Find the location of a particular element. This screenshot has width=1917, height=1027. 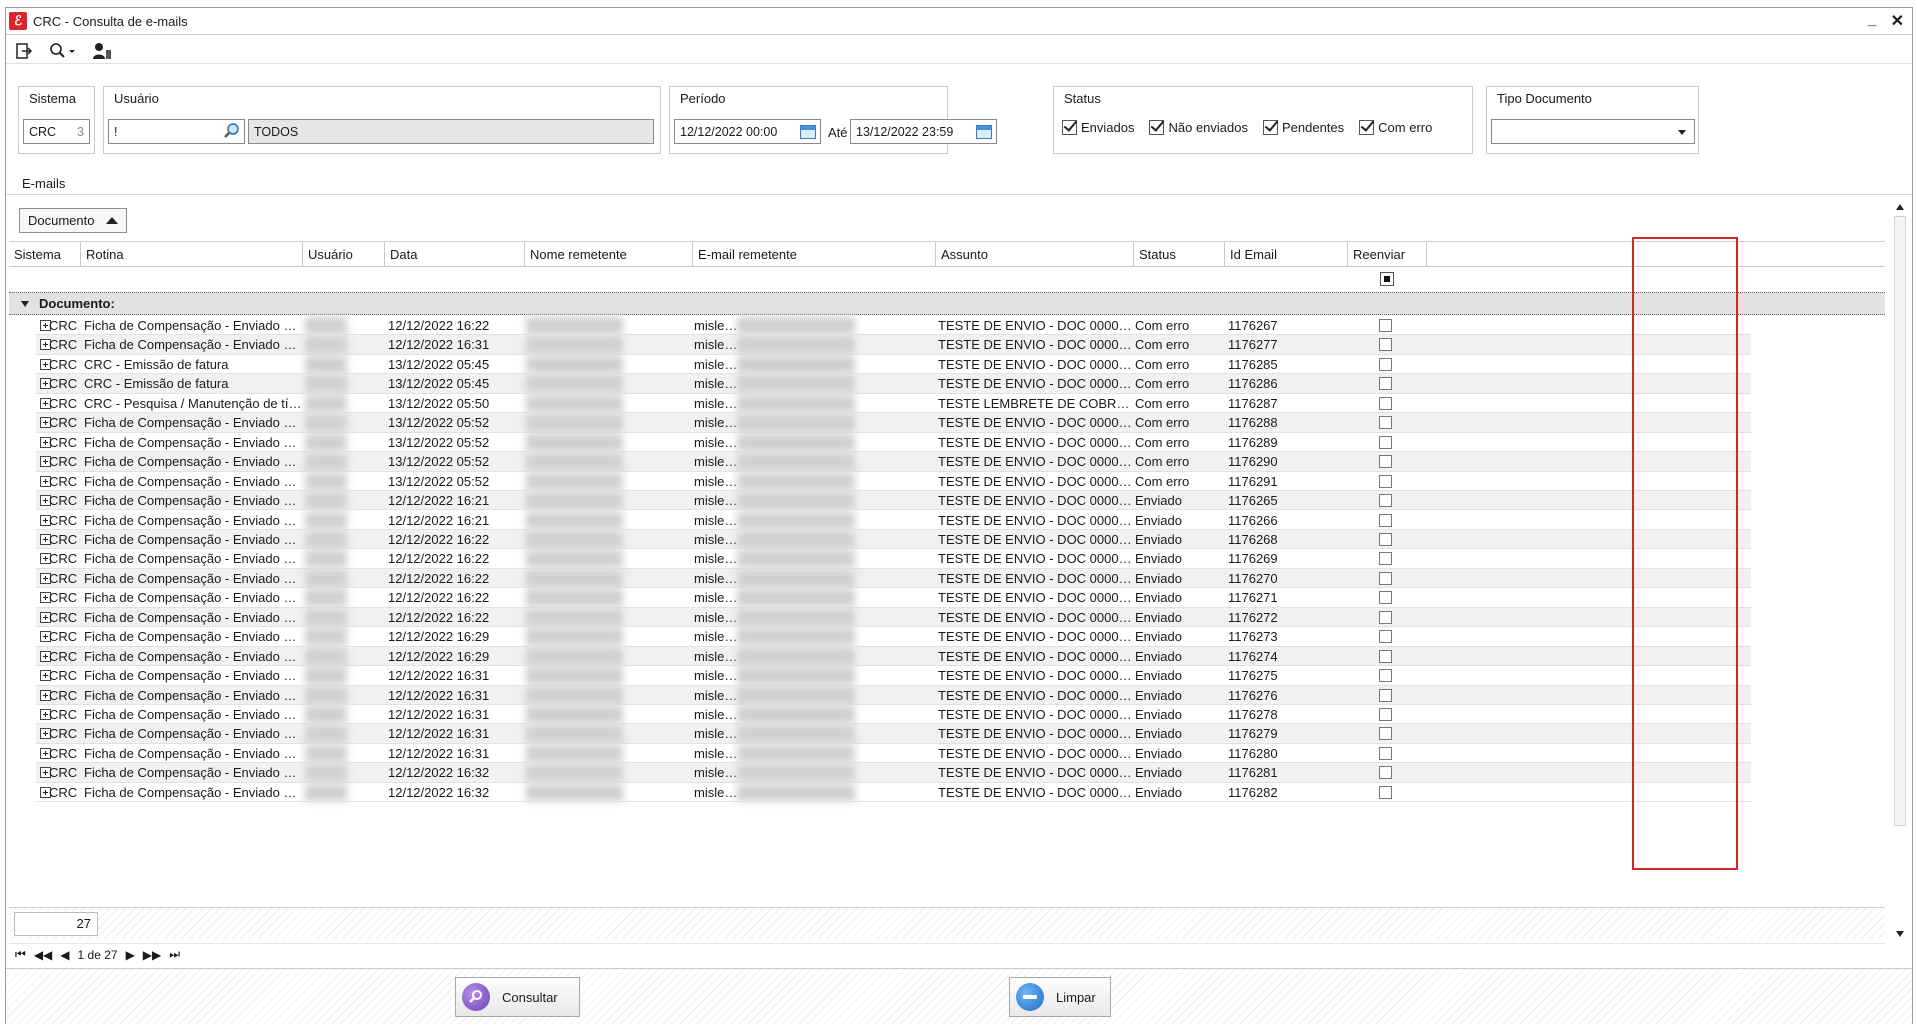

col-header-status: Status is located at coordinates (1179, 254).